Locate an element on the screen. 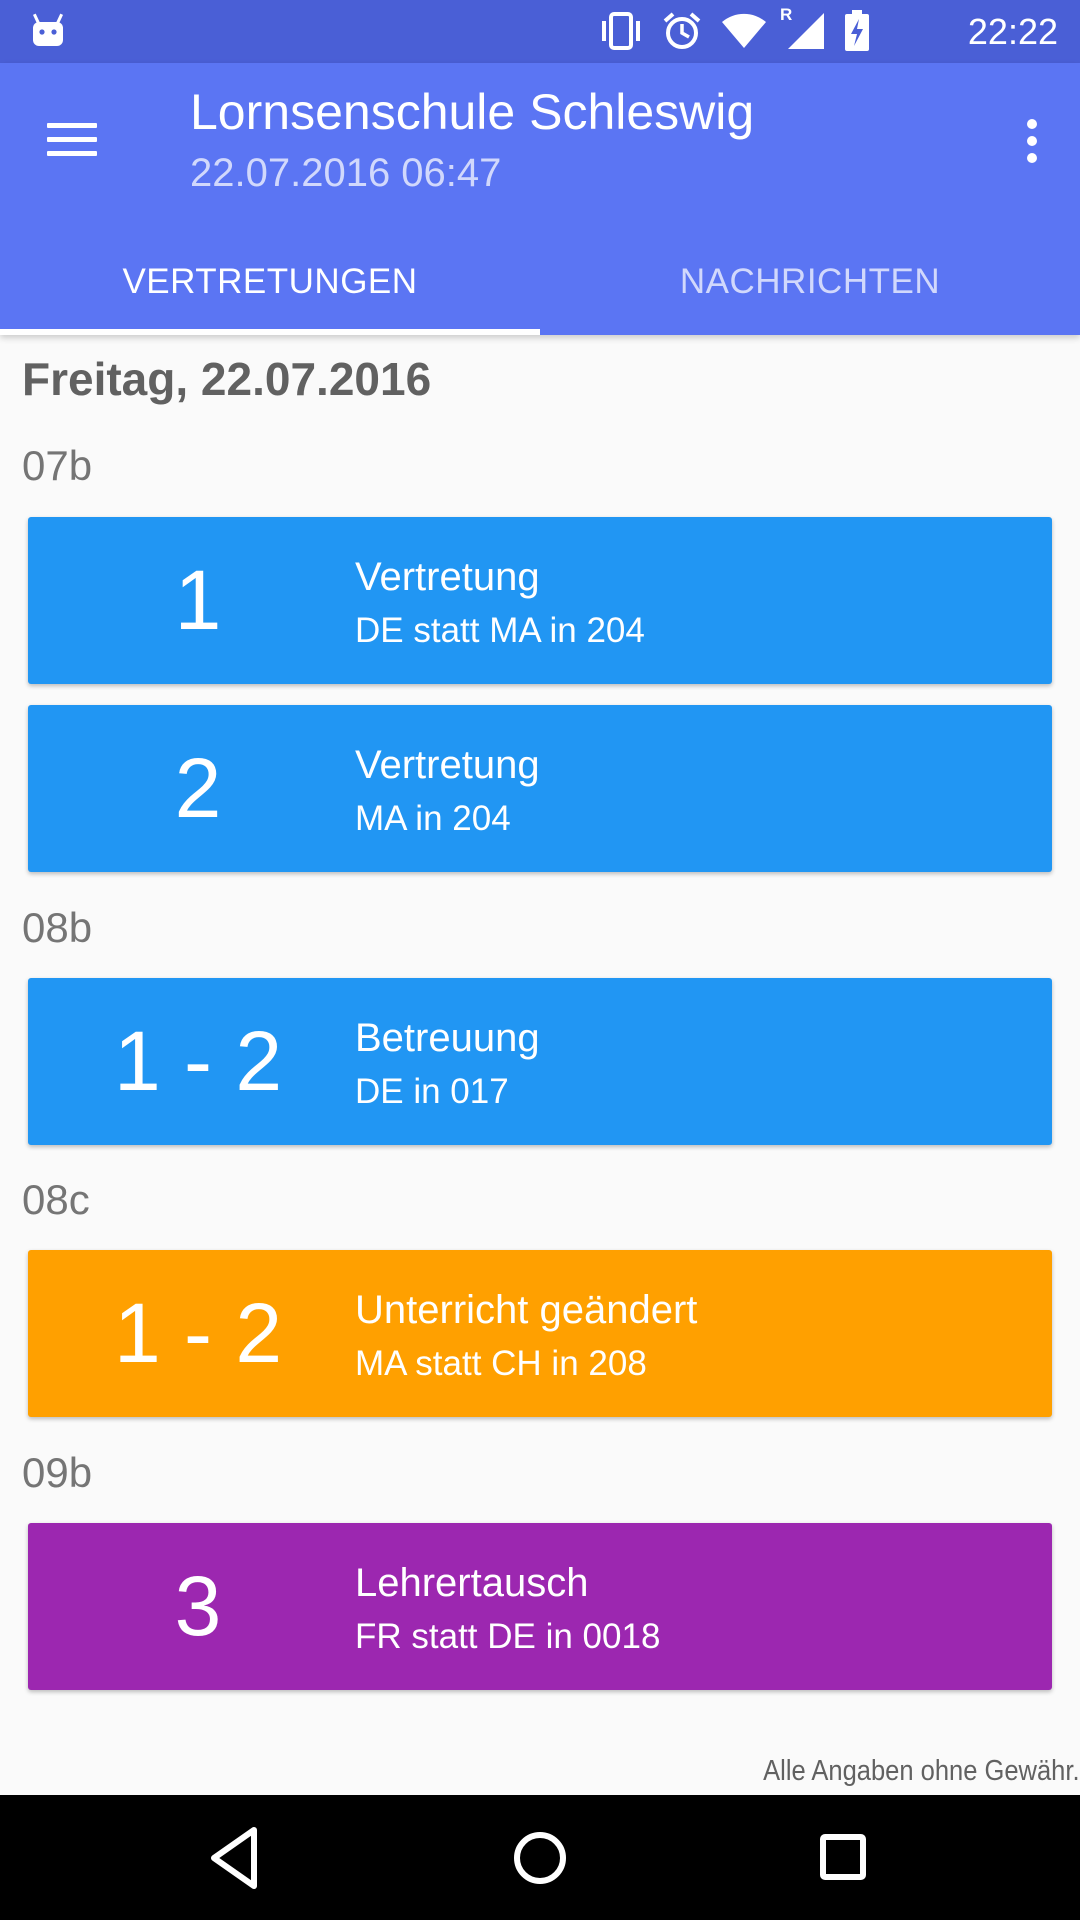 Image resolution: width=1080 pixels, height=1920 pixels. substitution-card: 2 Vertretung MA in 204 is located at coordinates (540, 788).